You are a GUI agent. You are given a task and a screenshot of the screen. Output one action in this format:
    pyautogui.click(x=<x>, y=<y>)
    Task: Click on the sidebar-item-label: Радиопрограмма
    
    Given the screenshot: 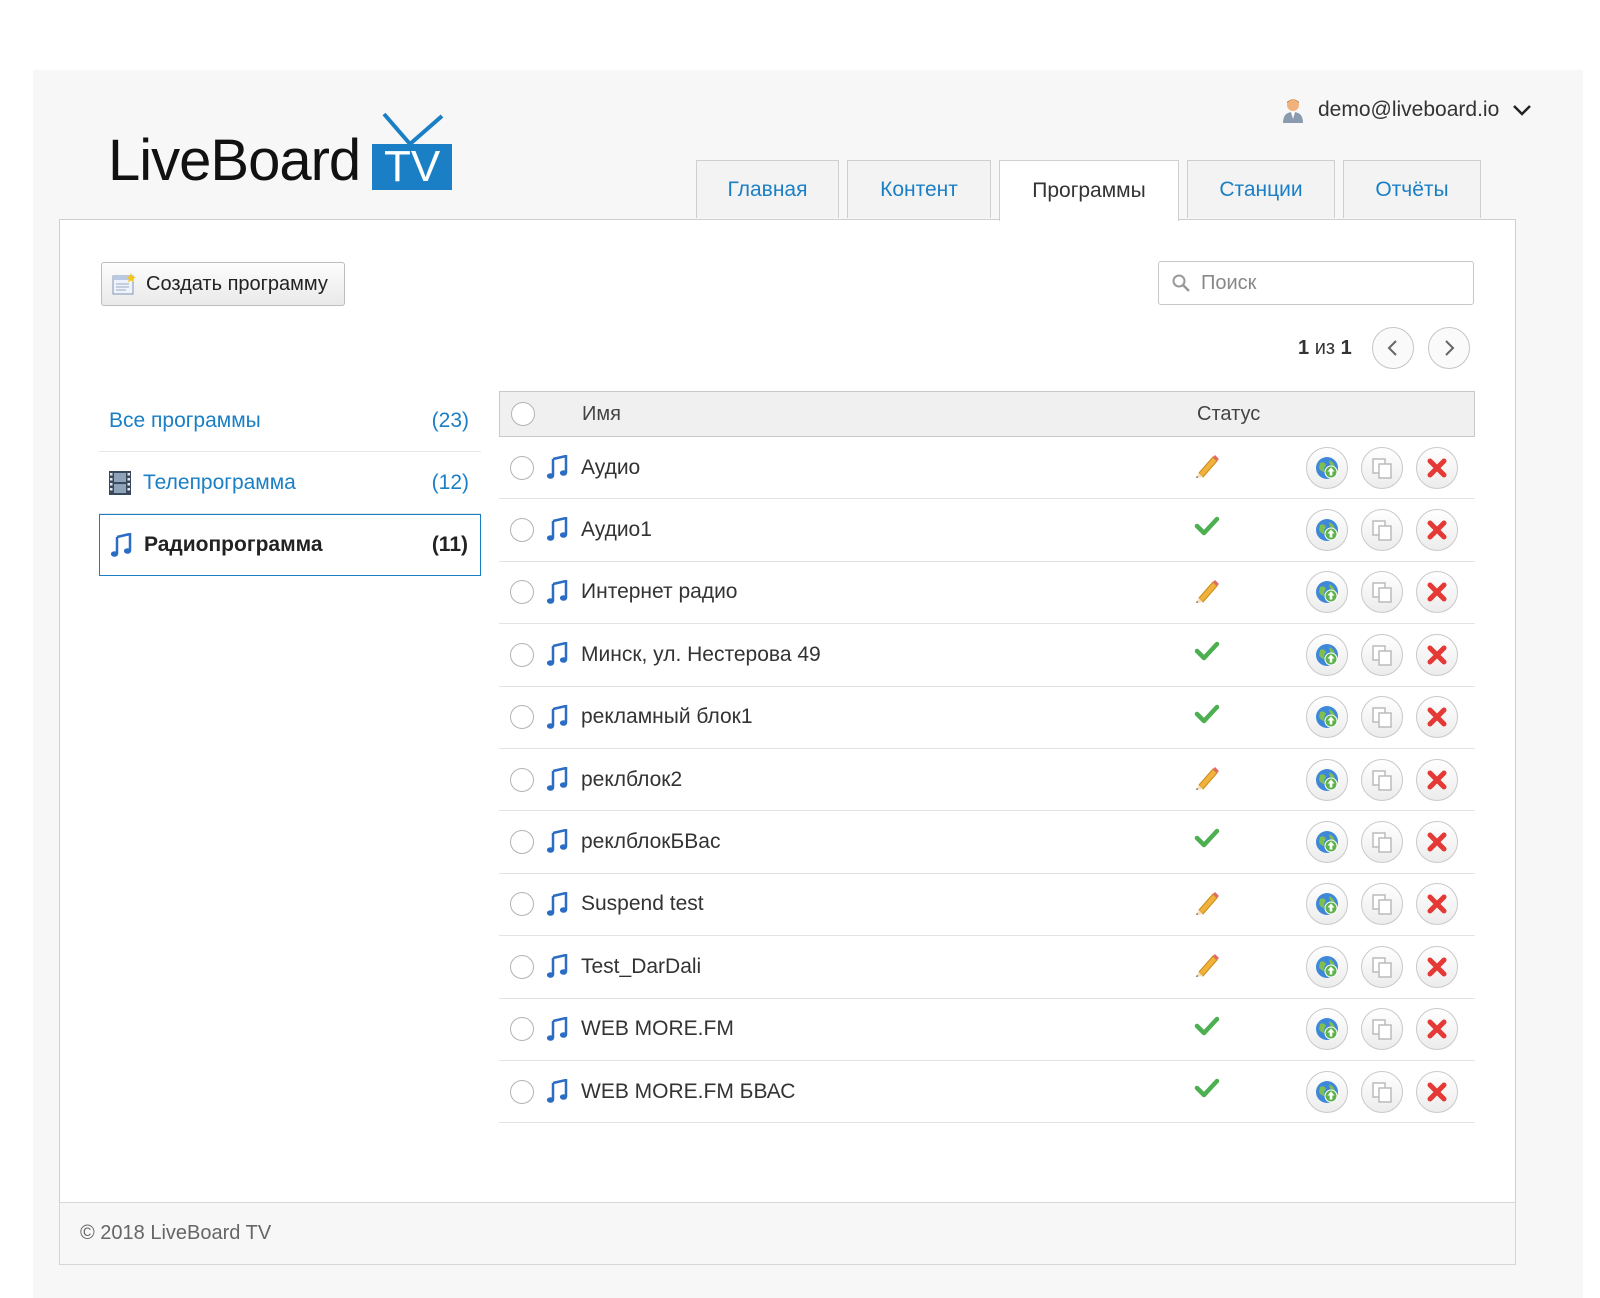 What is the action you would take?
    pyautogui.click(x=233, y=544)
    